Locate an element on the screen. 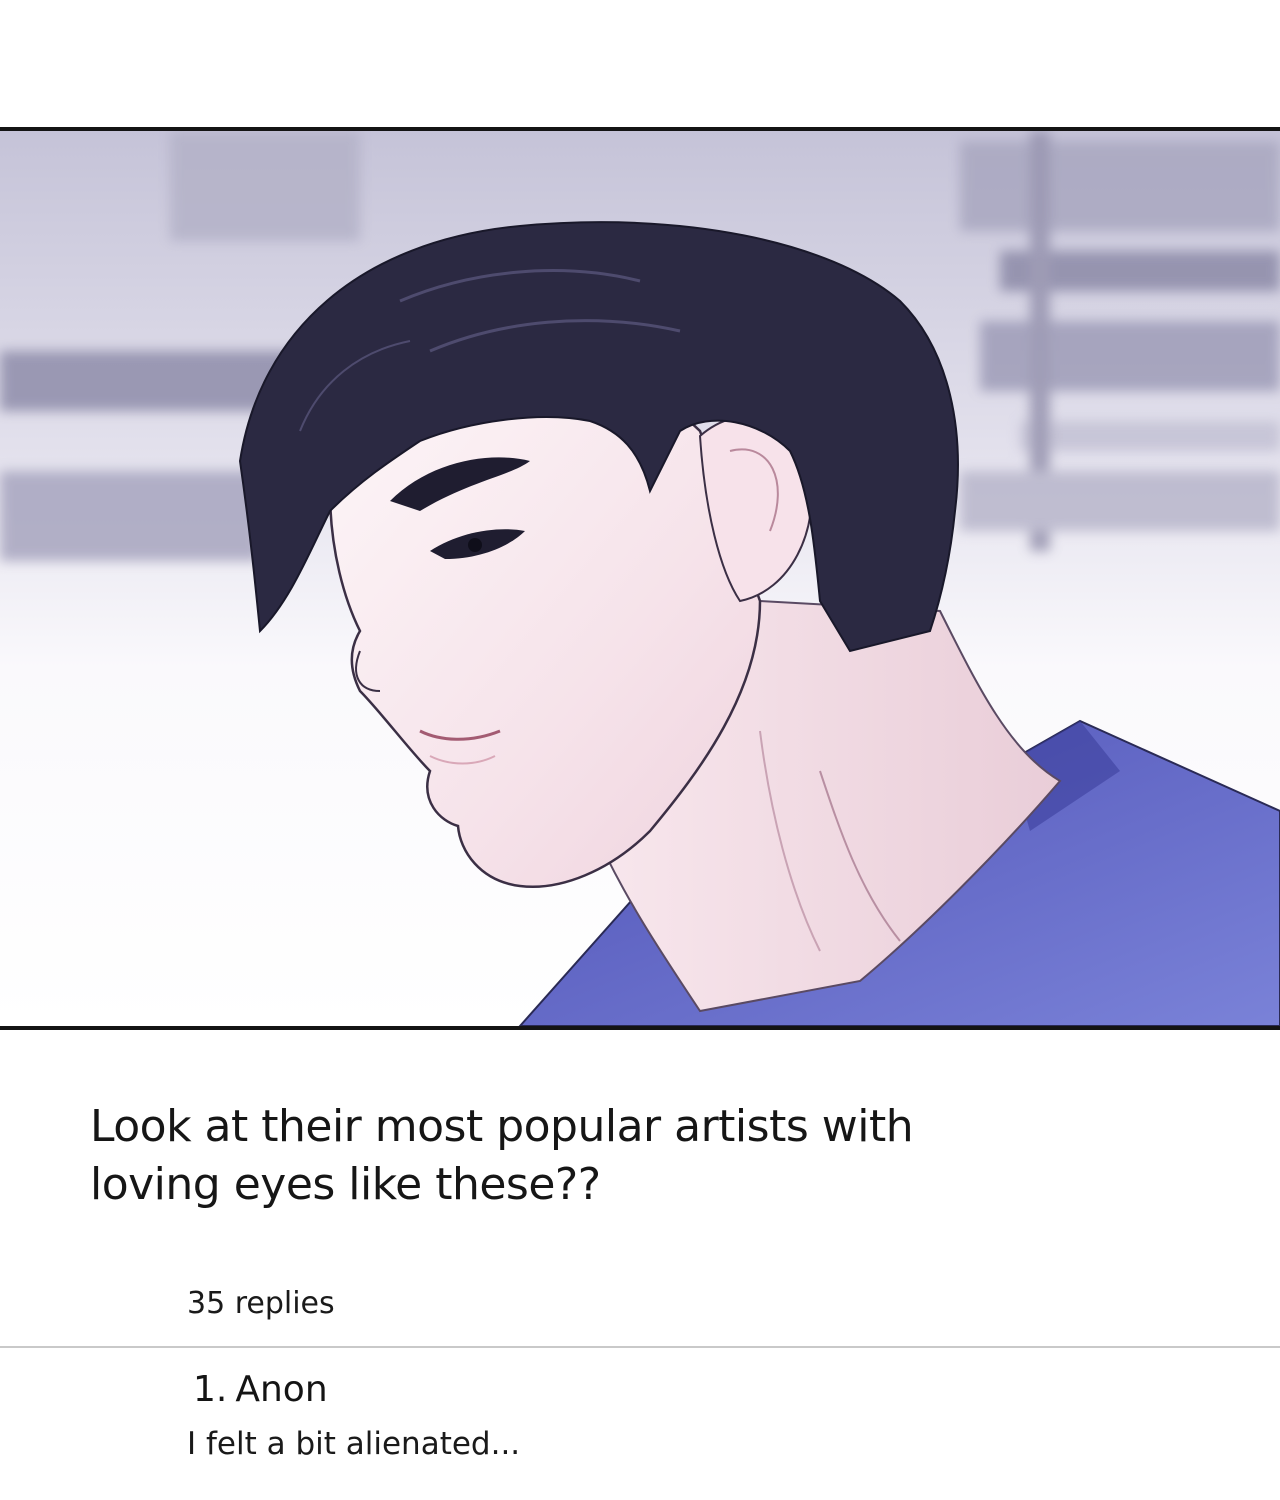 The height and width of the screenshot is (1500, 1280). post-text-line-2: loving eyes like these?? is located at coordinates (345, 1184).